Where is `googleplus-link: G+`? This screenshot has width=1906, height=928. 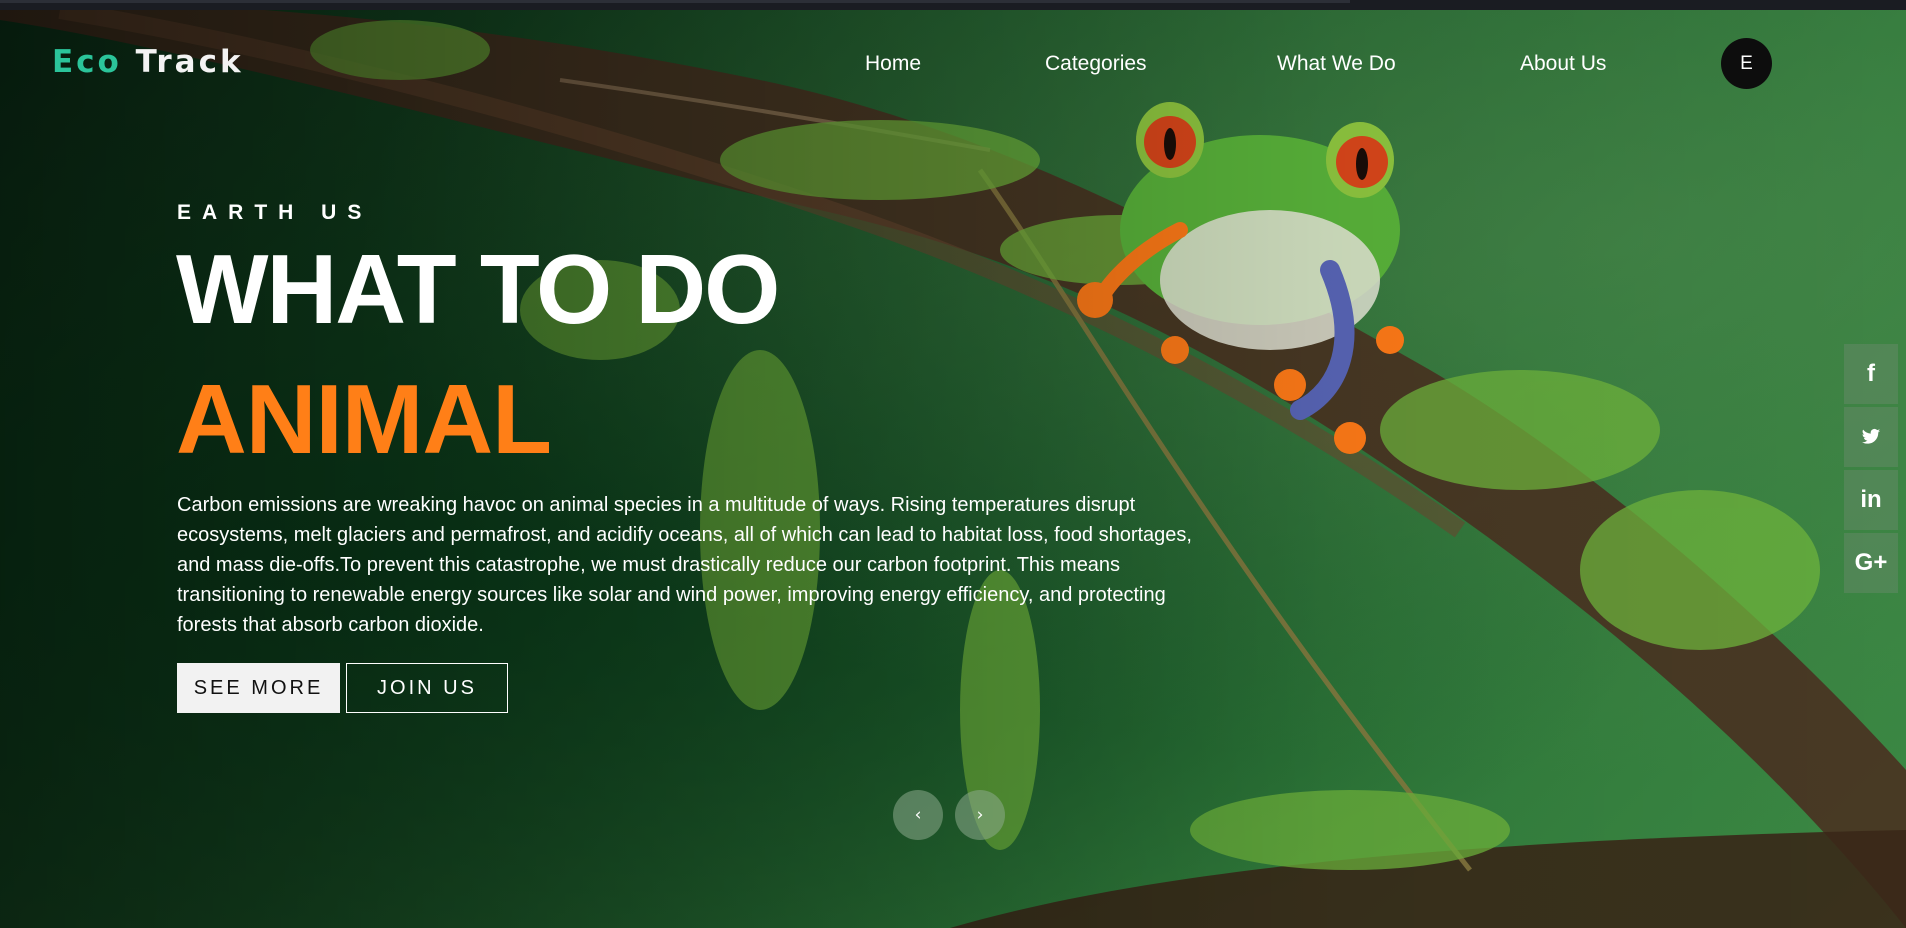 googleplus-link: G+ is located at coordinates (1871, 563).